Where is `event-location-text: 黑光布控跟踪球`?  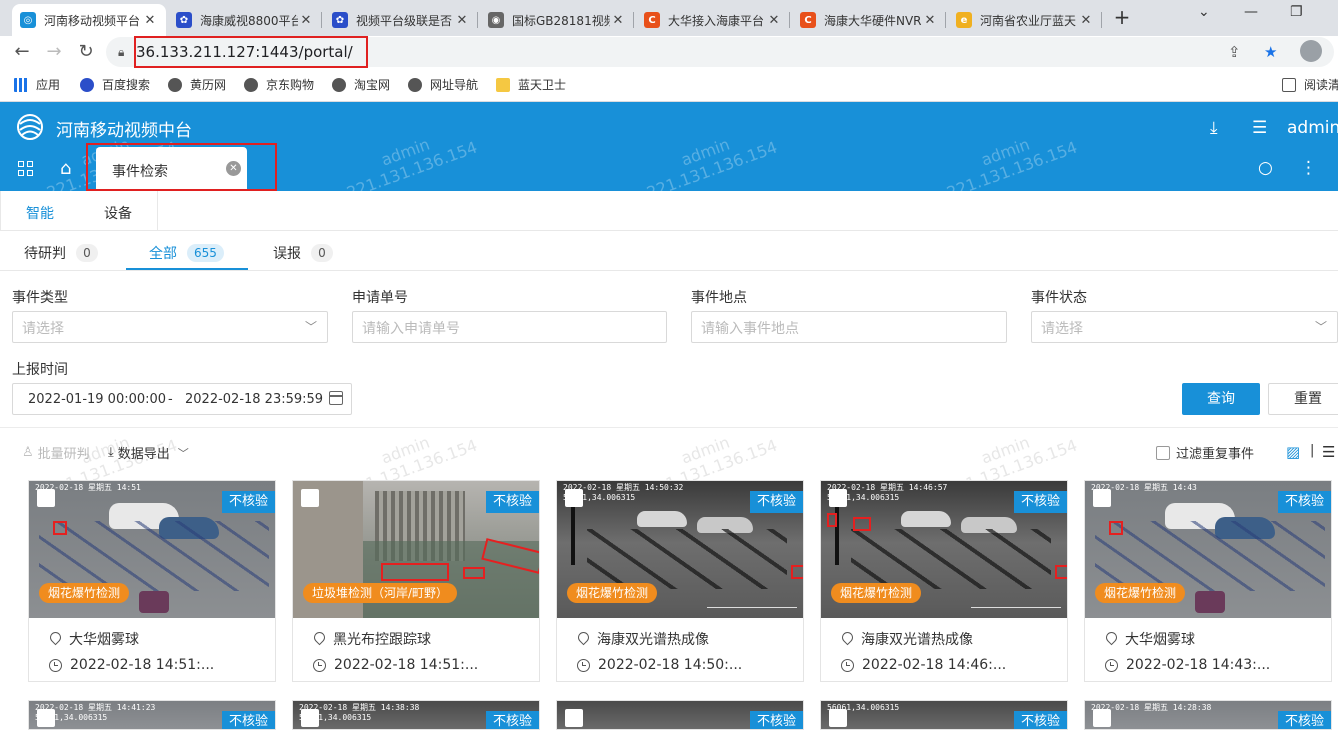 event-location-text: 黑光布控跟踪球 is located at coordinates (382, 640).